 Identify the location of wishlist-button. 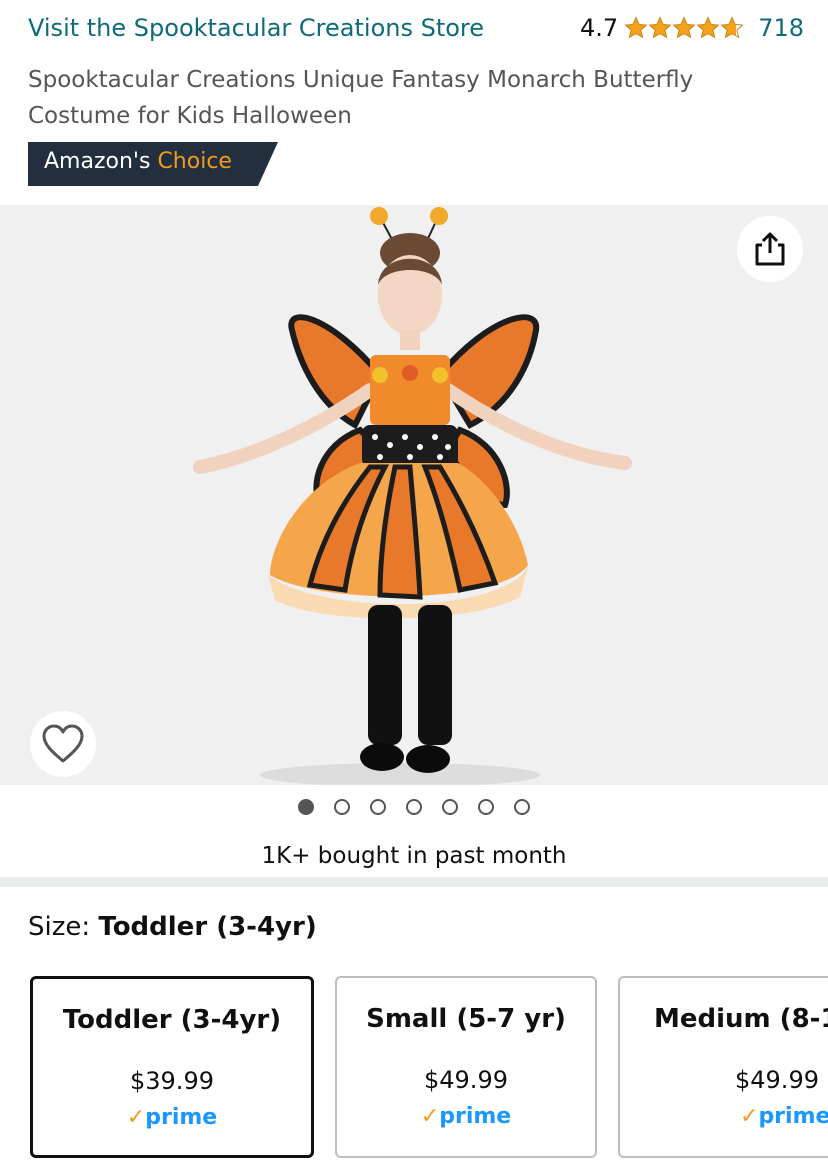
(63, 744).